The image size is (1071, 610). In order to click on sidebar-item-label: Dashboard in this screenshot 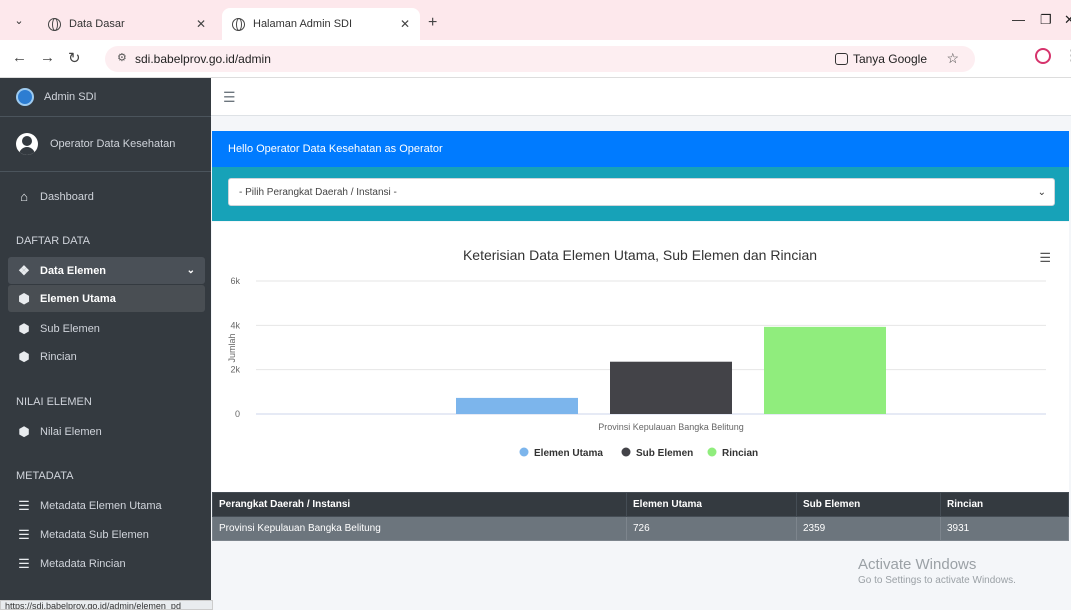, I will do `click(67, 196)`.